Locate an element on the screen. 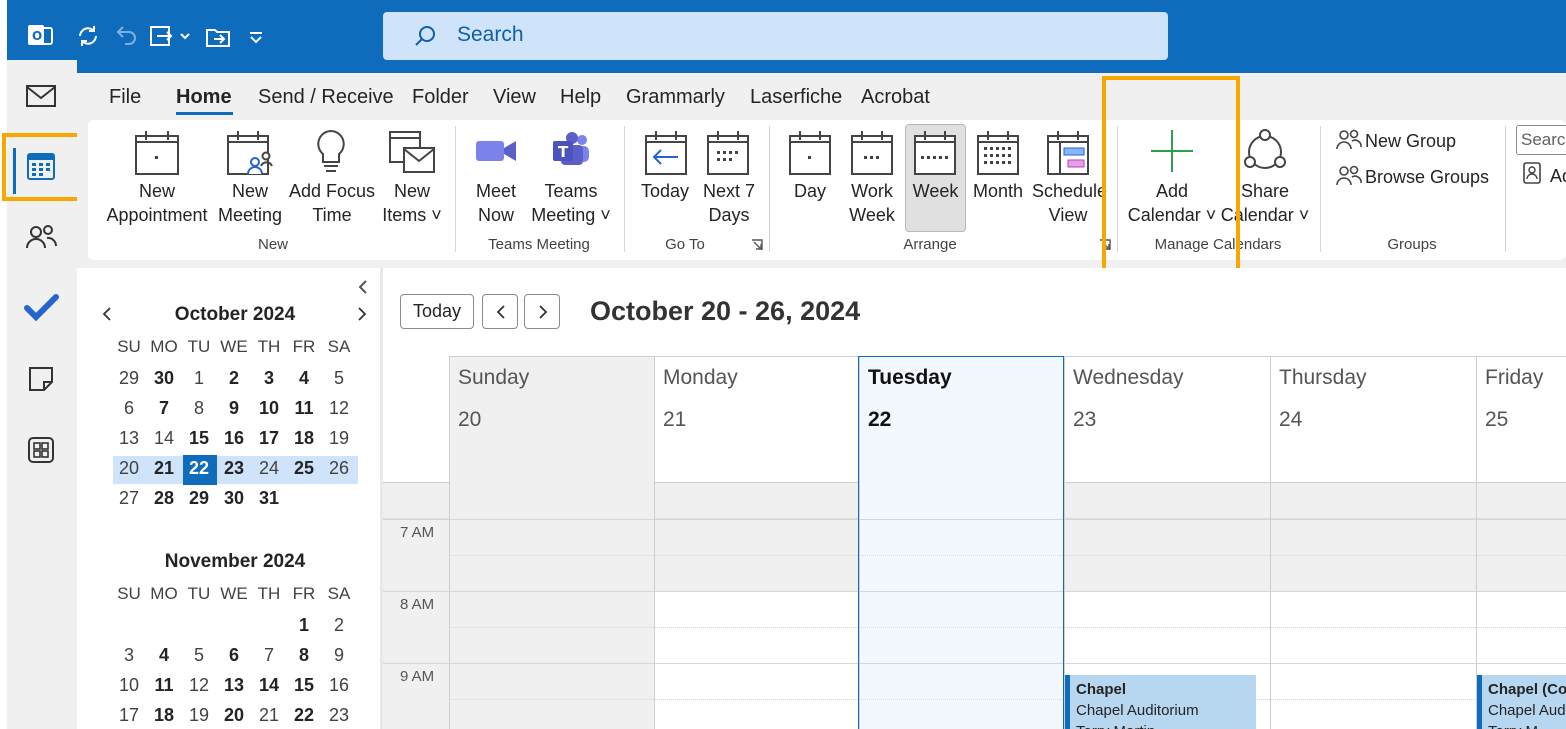 The height and width of the screenshot is (729, 1566). todo-icon is located at coordinates (41, 308).